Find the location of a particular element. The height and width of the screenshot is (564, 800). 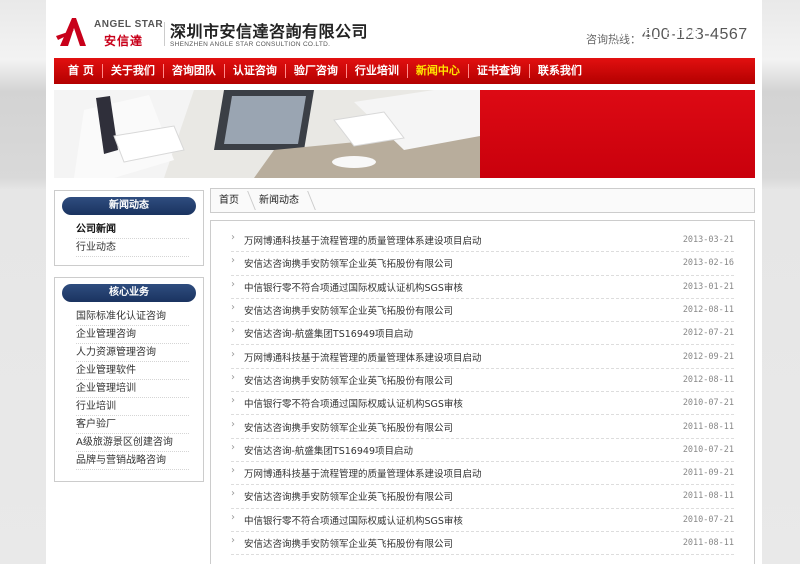

banner-english-slogan: ANGEL STAR is located at coordinates (657, 33).